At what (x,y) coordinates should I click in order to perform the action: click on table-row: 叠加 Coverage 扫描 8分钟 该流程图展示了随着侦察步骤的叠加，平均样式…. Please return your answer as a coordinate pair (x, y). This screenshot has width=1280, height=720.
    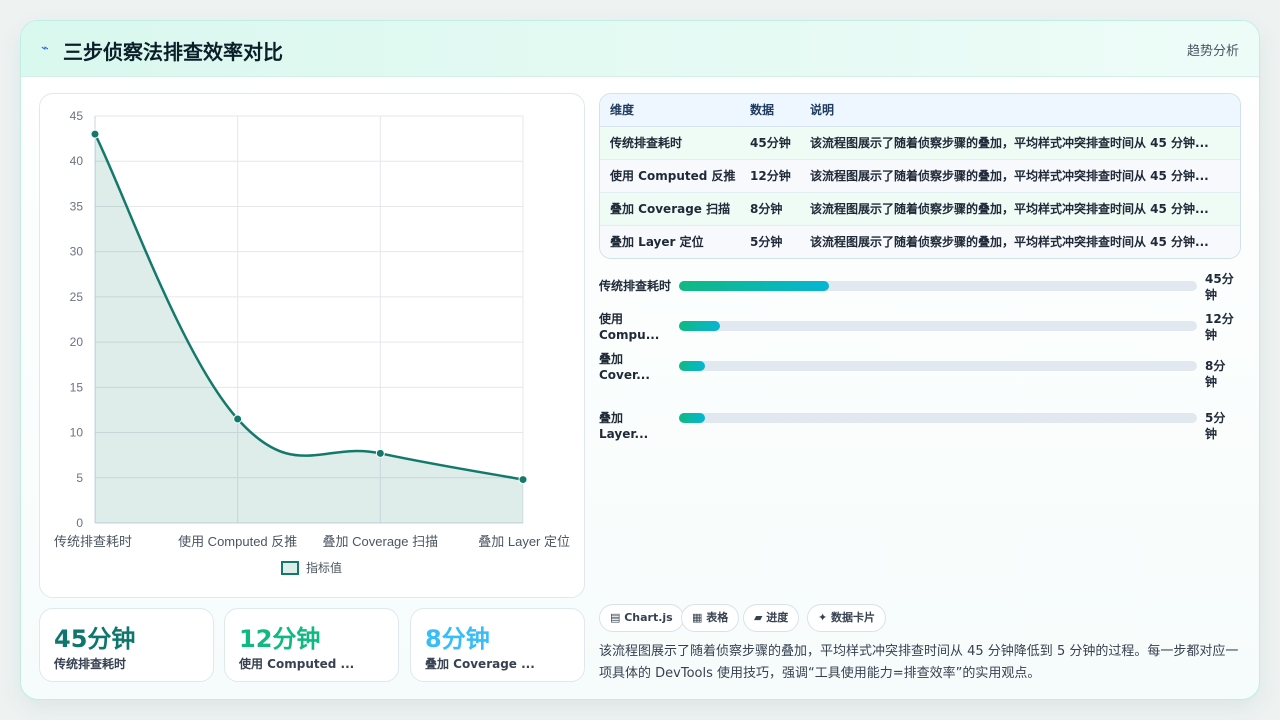
    Looking at the image, I should click on (920, 209).